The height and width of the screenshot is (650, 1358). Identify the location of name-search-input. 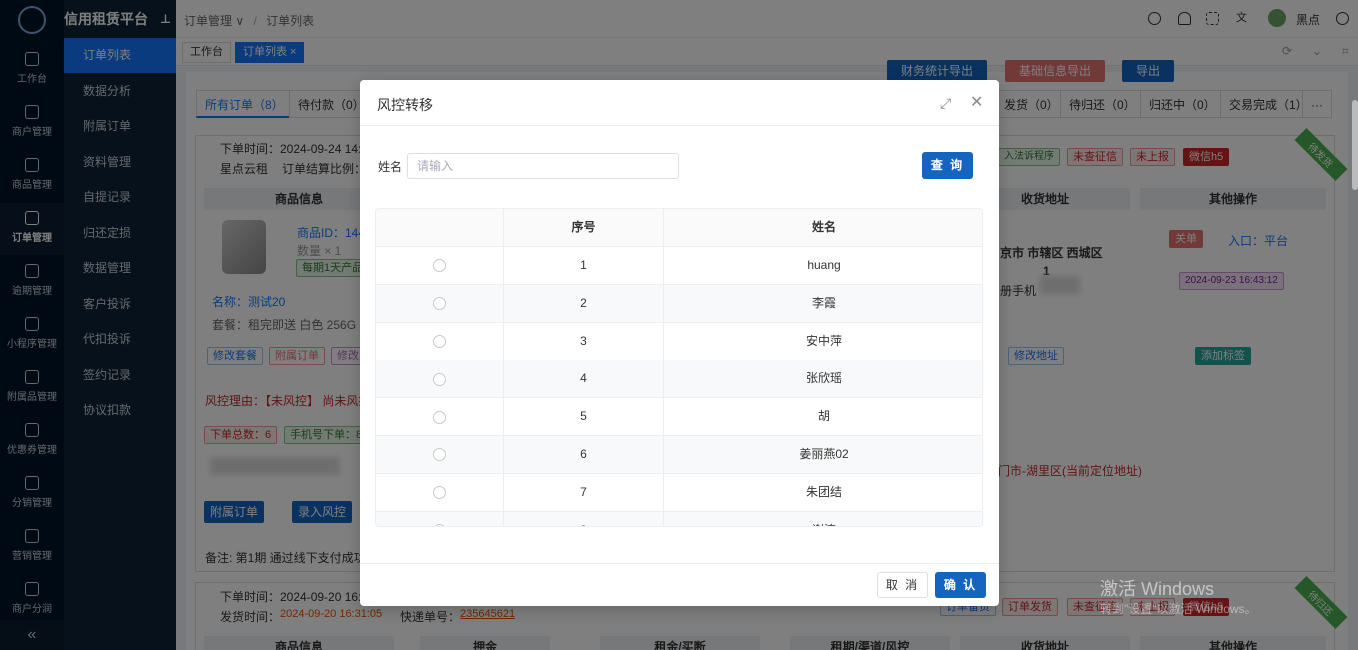
(543, 166).